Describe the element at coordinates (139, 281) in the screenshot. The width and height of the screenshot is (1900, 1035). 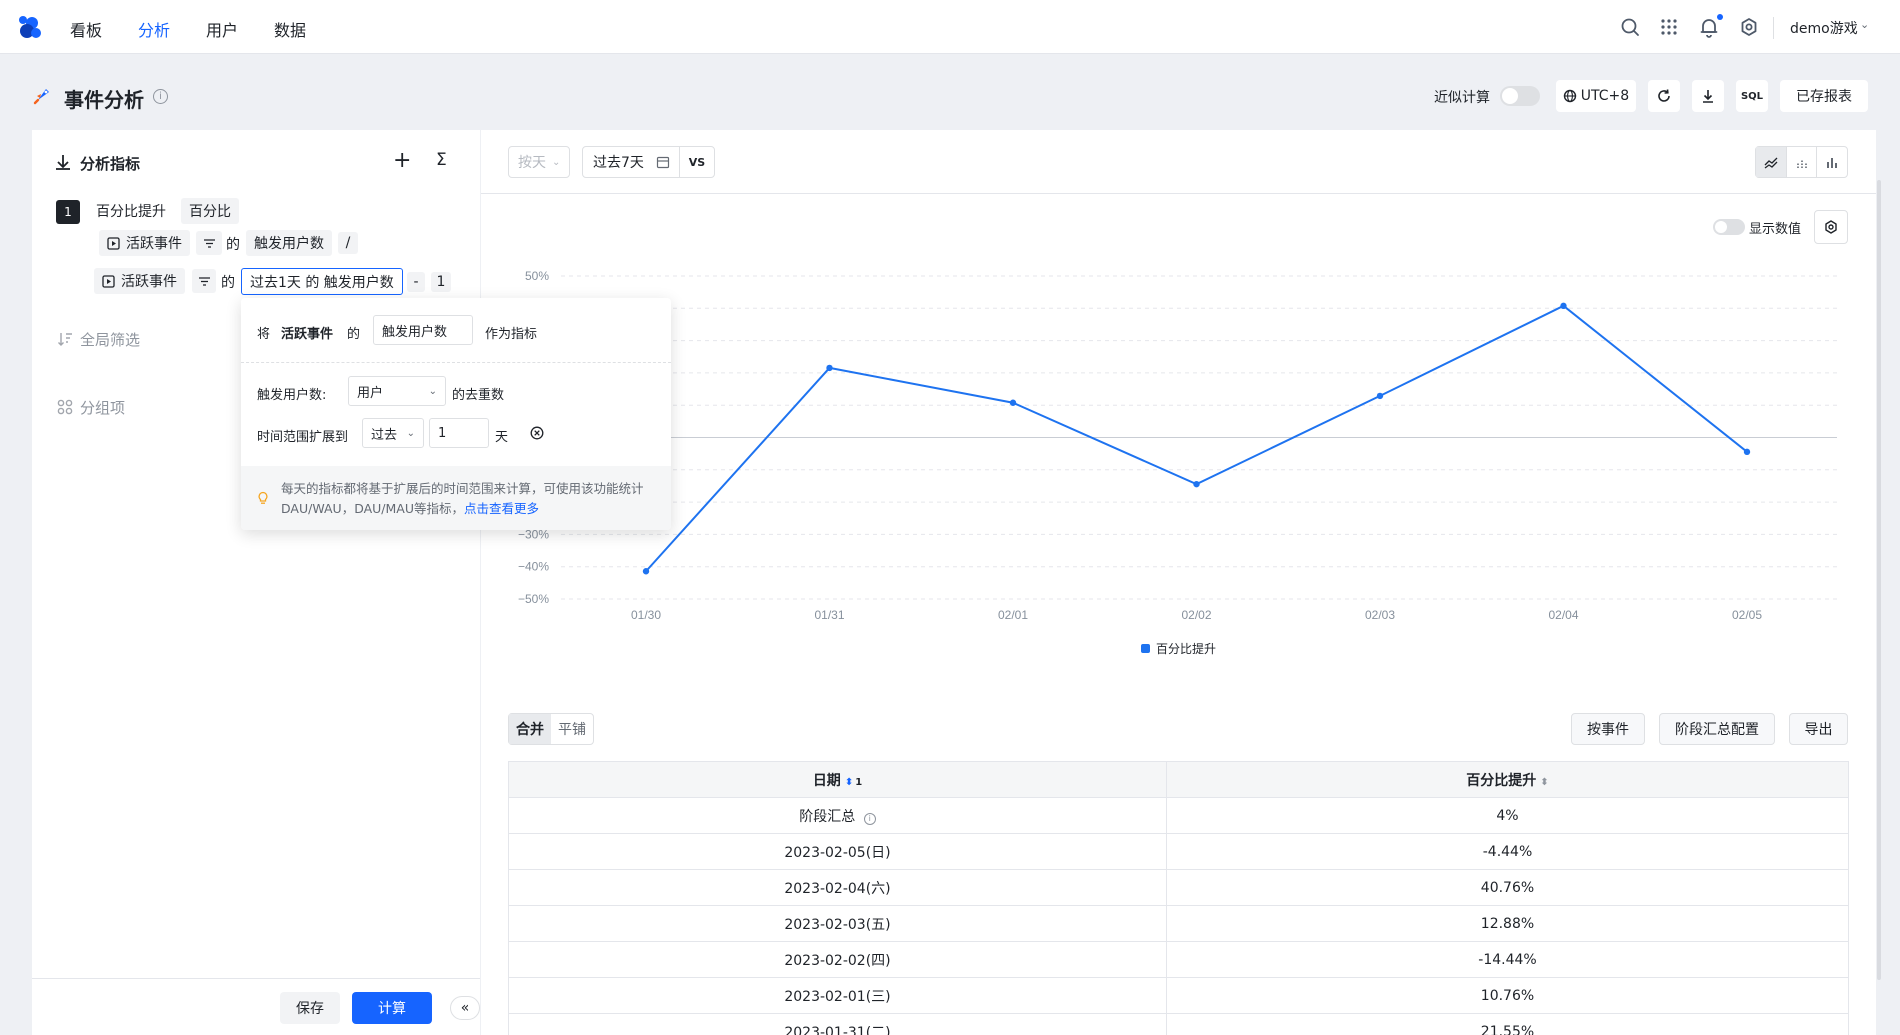
I see `event-chip-2: 活跃事件` at that location.